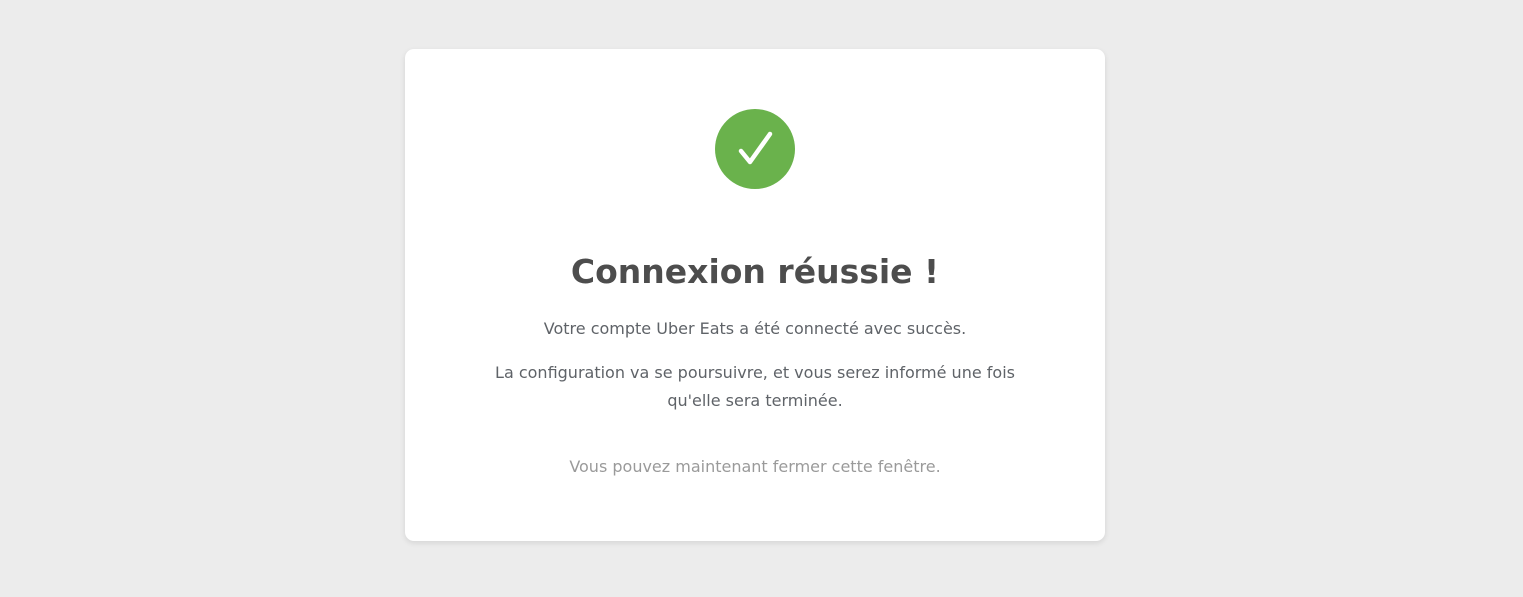 The width and height of the screenshot is (1523, 597). I want to click on check-icon, so click(755, 148).